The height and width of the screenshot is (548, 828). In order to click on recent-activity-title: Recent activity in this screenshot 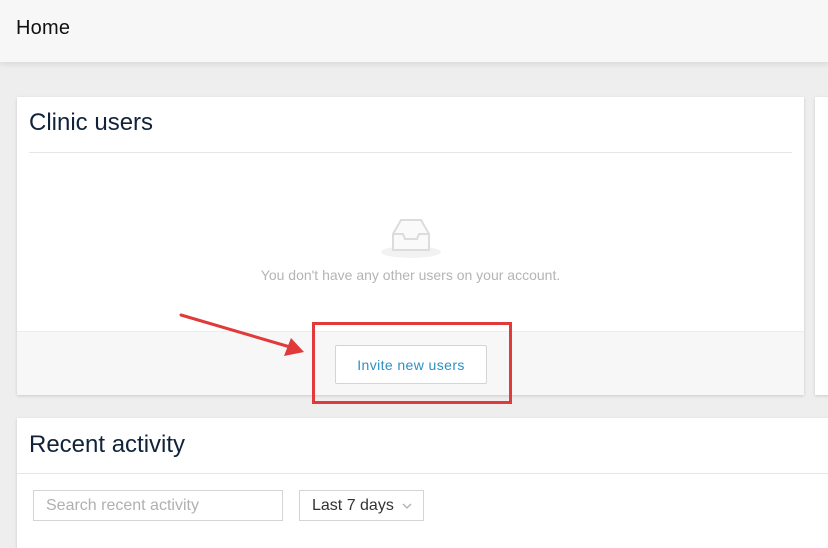, I will do `click(107, 444)`.